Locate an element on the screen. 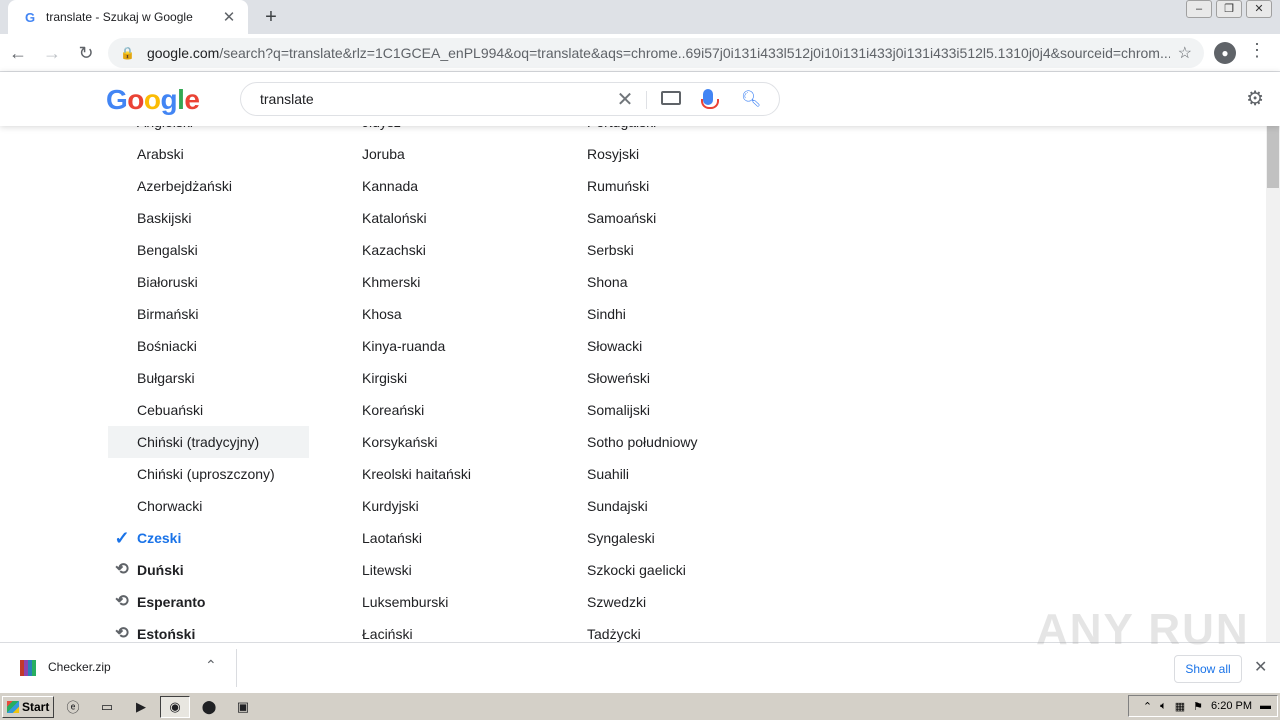 The image size is (1280, 720). language-option: Słowacki is located at coordinates (642, 346).